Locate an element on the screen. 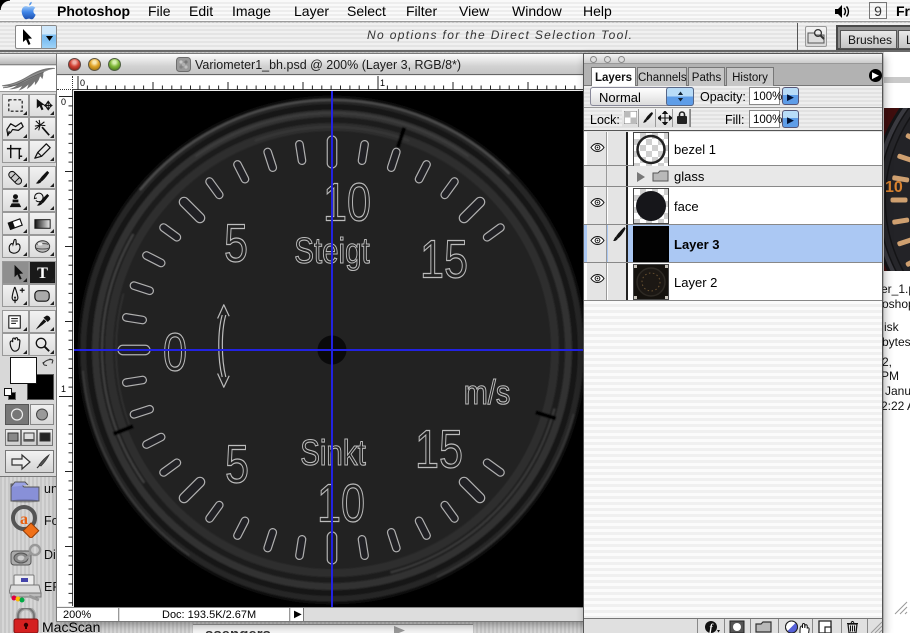 This screenshot has width=910, height=633. svg-text: a is located at coordinates (24, 519).